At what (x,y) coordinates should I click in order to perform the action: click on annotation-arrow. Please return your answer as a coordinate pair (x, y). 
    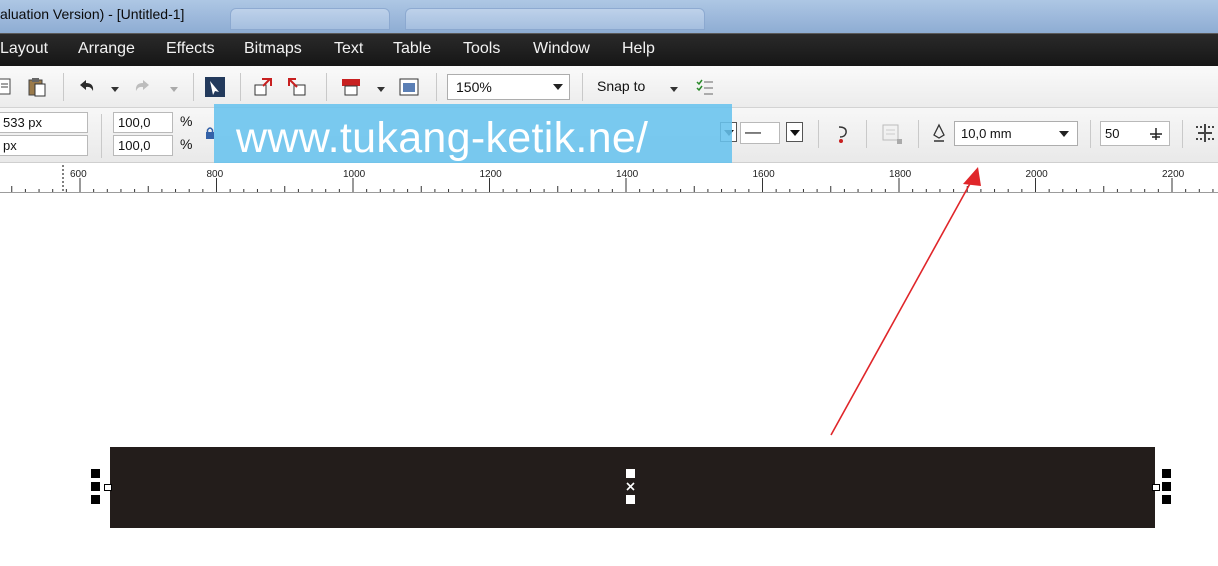
    Looking at the image, I should click on (905, 301).